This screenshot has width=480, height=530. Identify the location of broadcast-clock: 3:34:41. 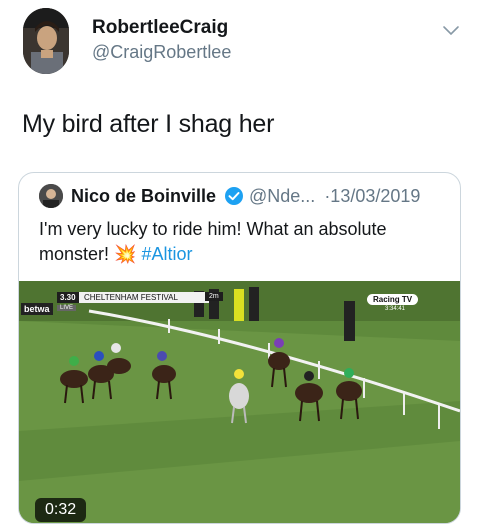
(395, 309).